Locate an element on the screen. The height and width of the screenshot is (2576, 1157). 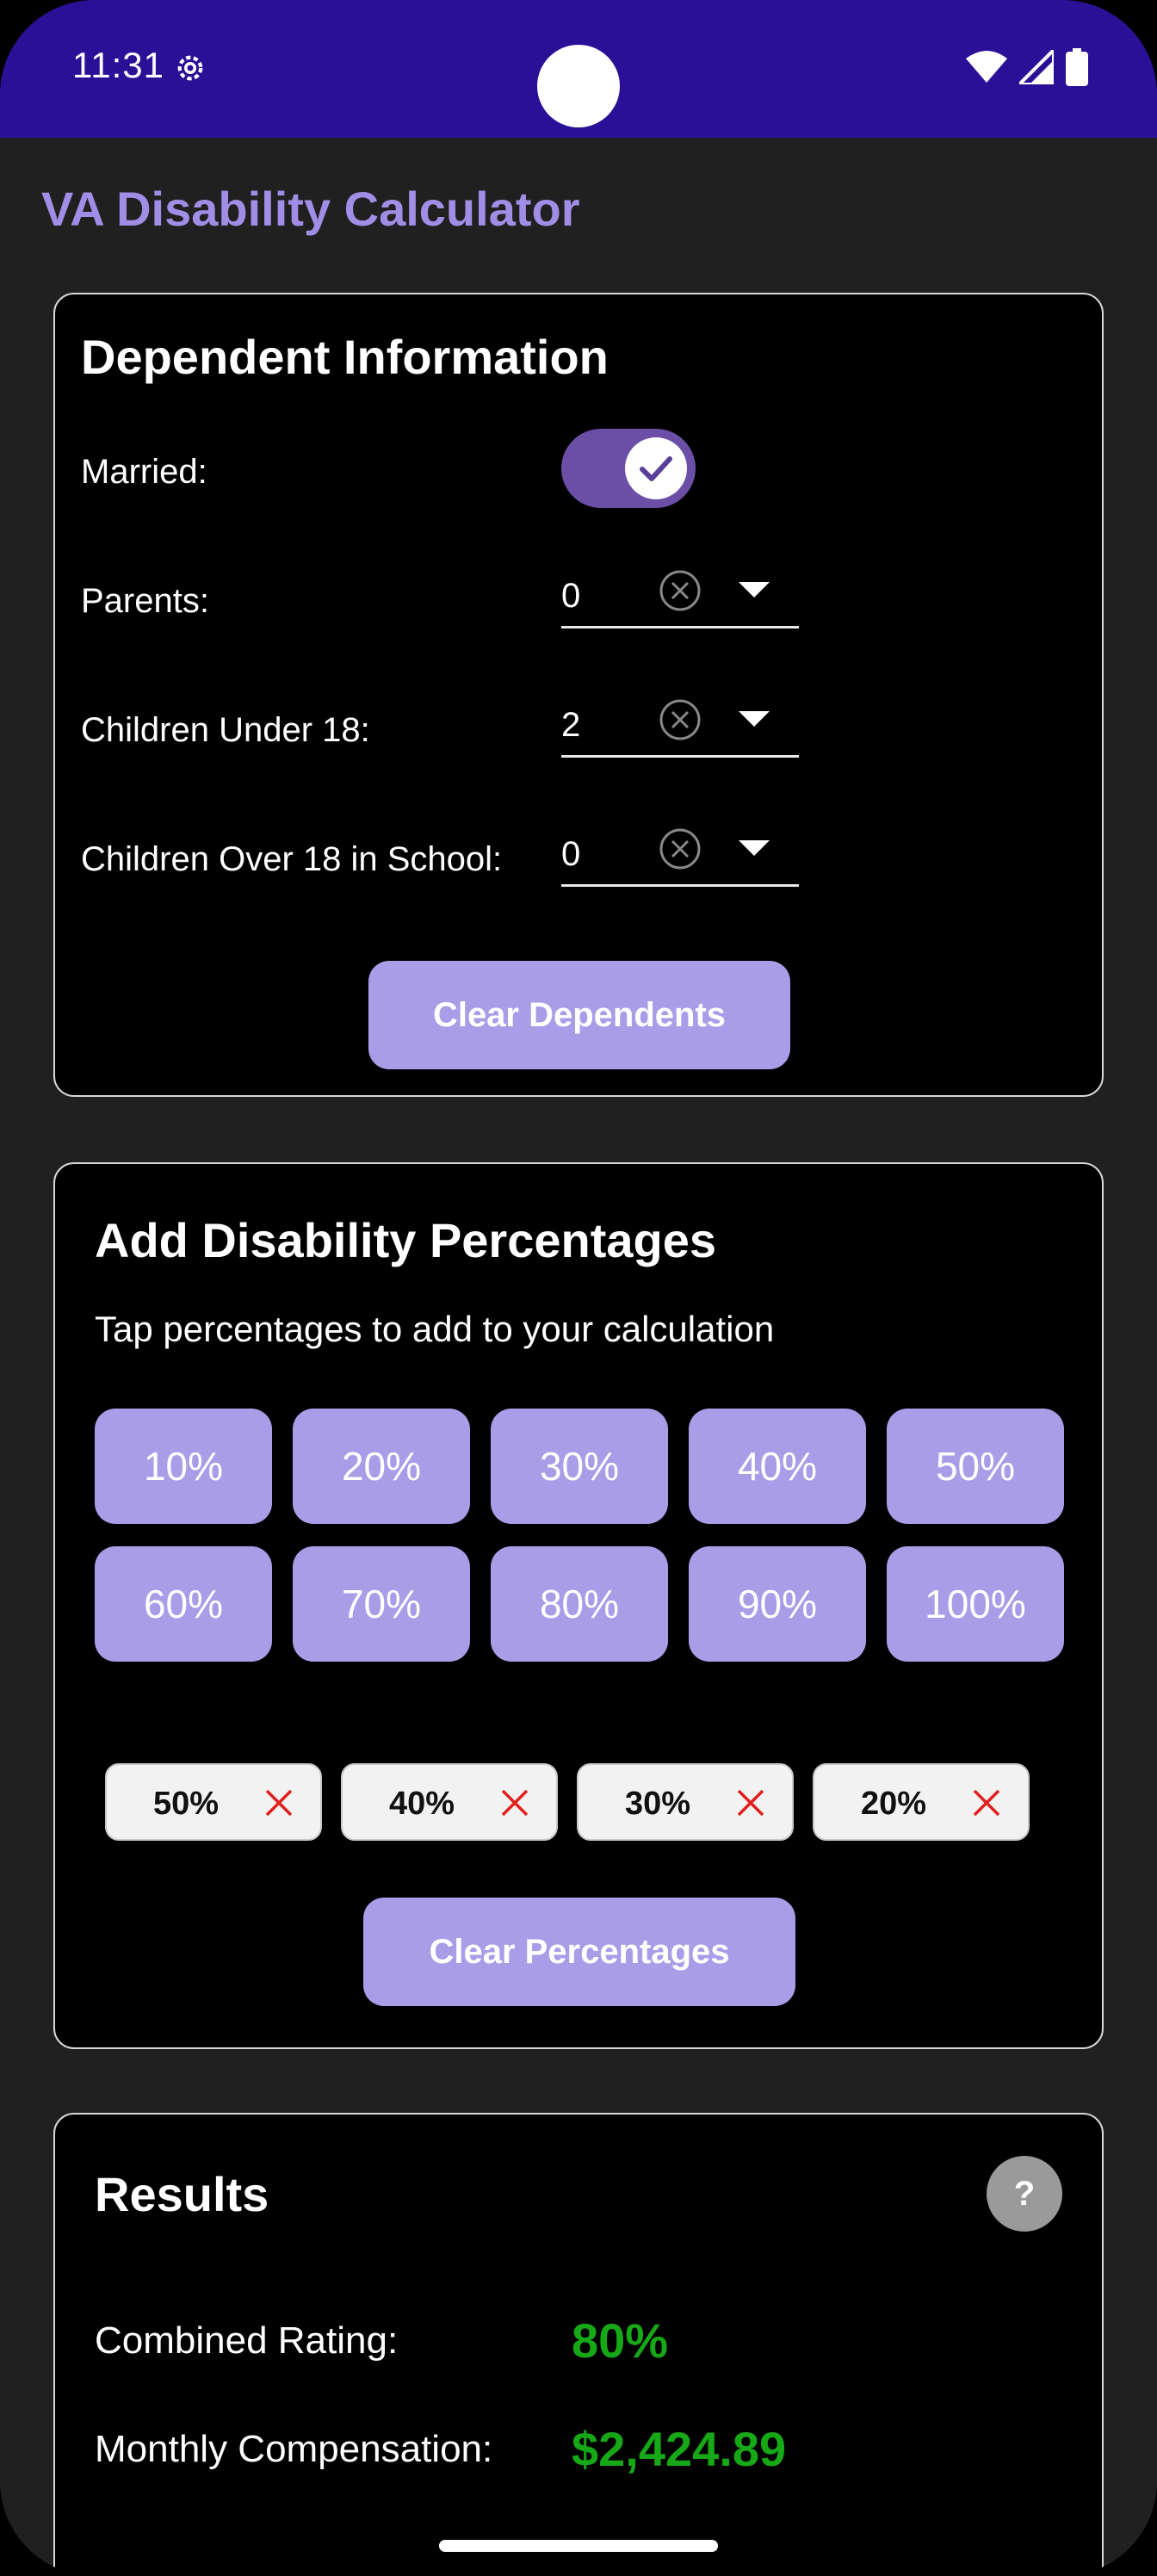
percent-button: 10% is located at coordinates (183, 1466).